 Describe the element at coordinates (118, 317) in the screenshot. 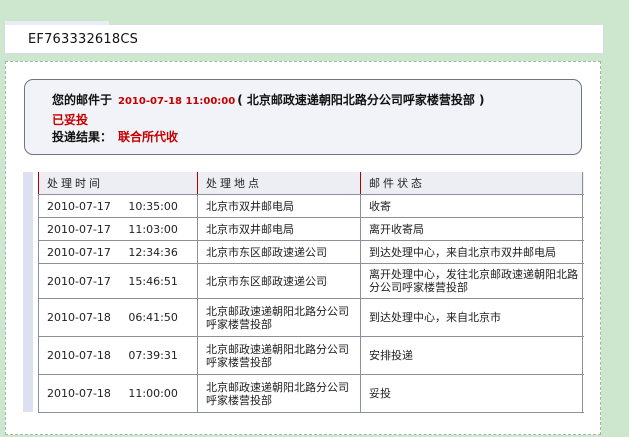

I see `row-time: 2010-07-18 06:41:50` at that location.